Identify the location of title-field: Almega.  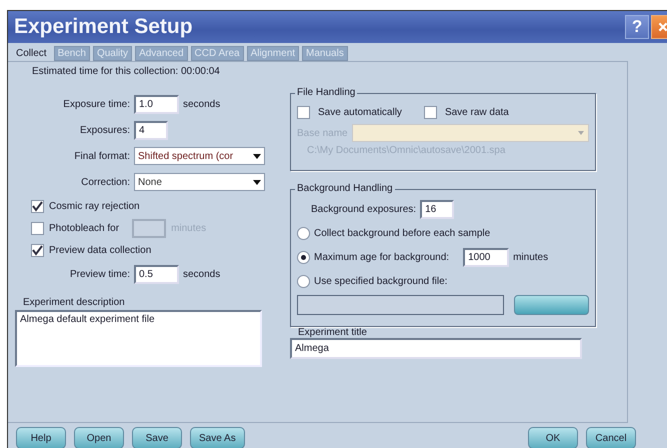
(436, 348).